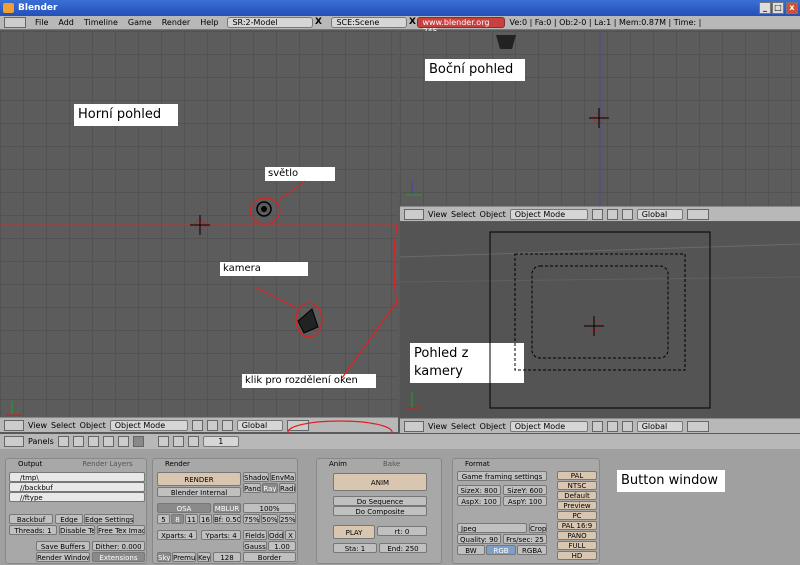 The height and width of the screenshot is (565, 800). I want to click on sizex-field: SizeX: 800, so click(479, 490).